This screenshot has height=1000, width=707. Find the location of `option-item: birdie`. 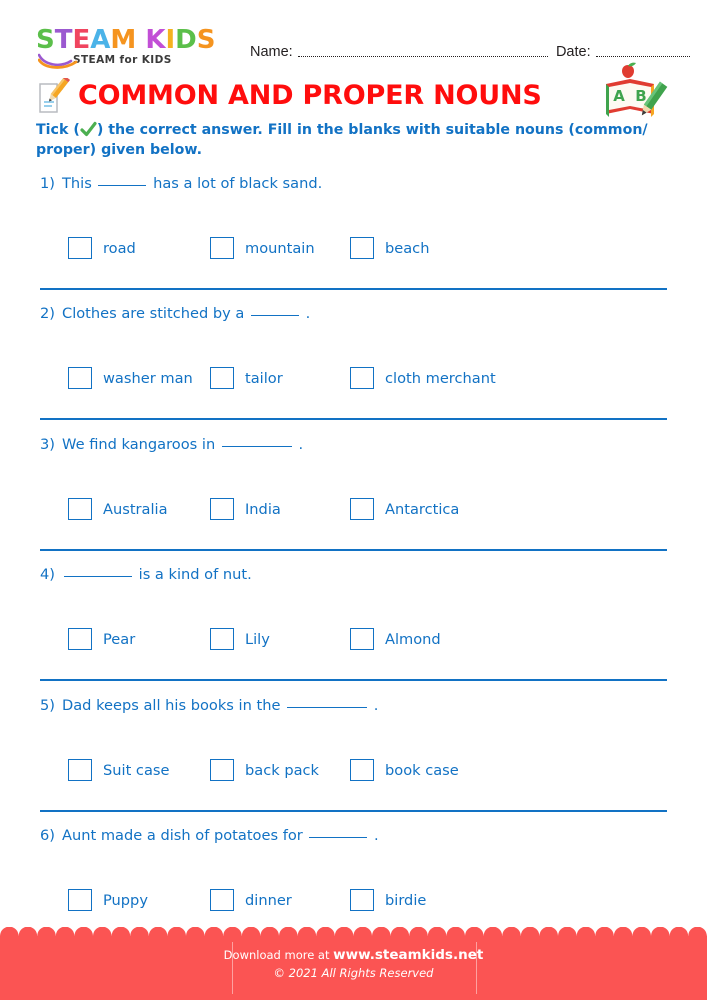

option-item: birdie is located at coordinates (388, 900).